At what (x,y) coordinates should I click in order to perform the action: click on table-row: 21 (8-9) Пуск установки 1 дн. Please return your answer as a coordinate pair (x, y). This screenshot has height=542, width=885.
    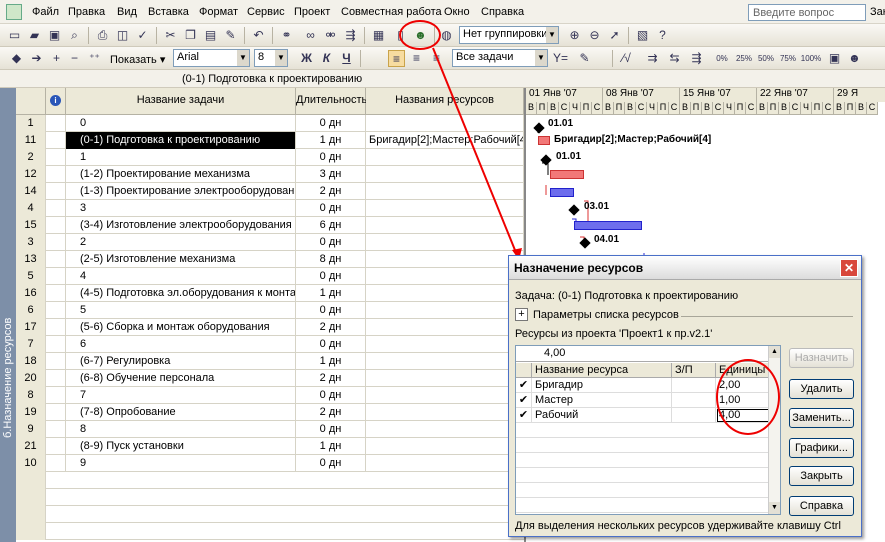
    Looking at the image, I should click on (270, 446).